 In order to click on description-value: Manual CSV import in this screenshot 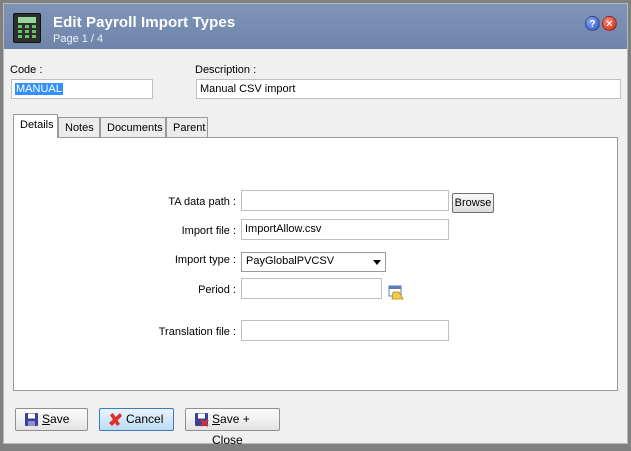, I will do `click(248, 89)`.